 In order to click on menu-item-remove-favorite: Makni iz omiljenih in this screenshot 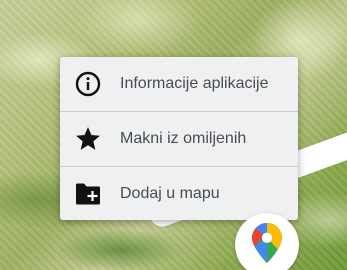, I will do `click(179, 139)`.